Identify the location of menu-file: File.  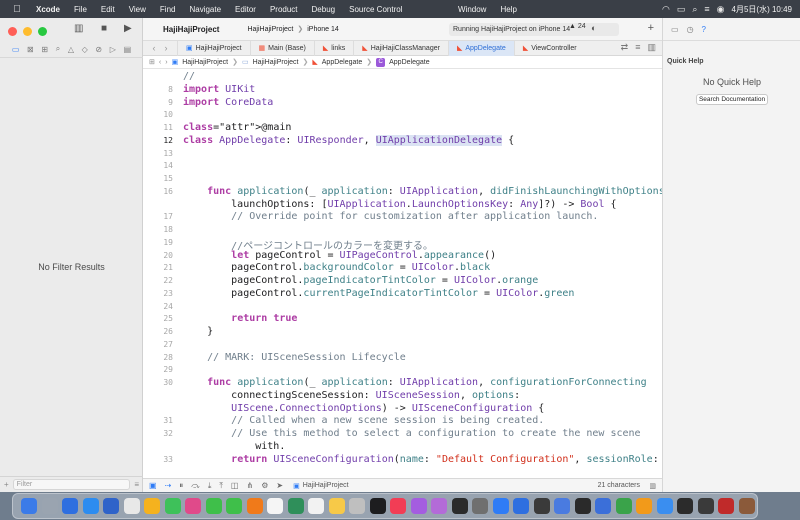
(80, 9).